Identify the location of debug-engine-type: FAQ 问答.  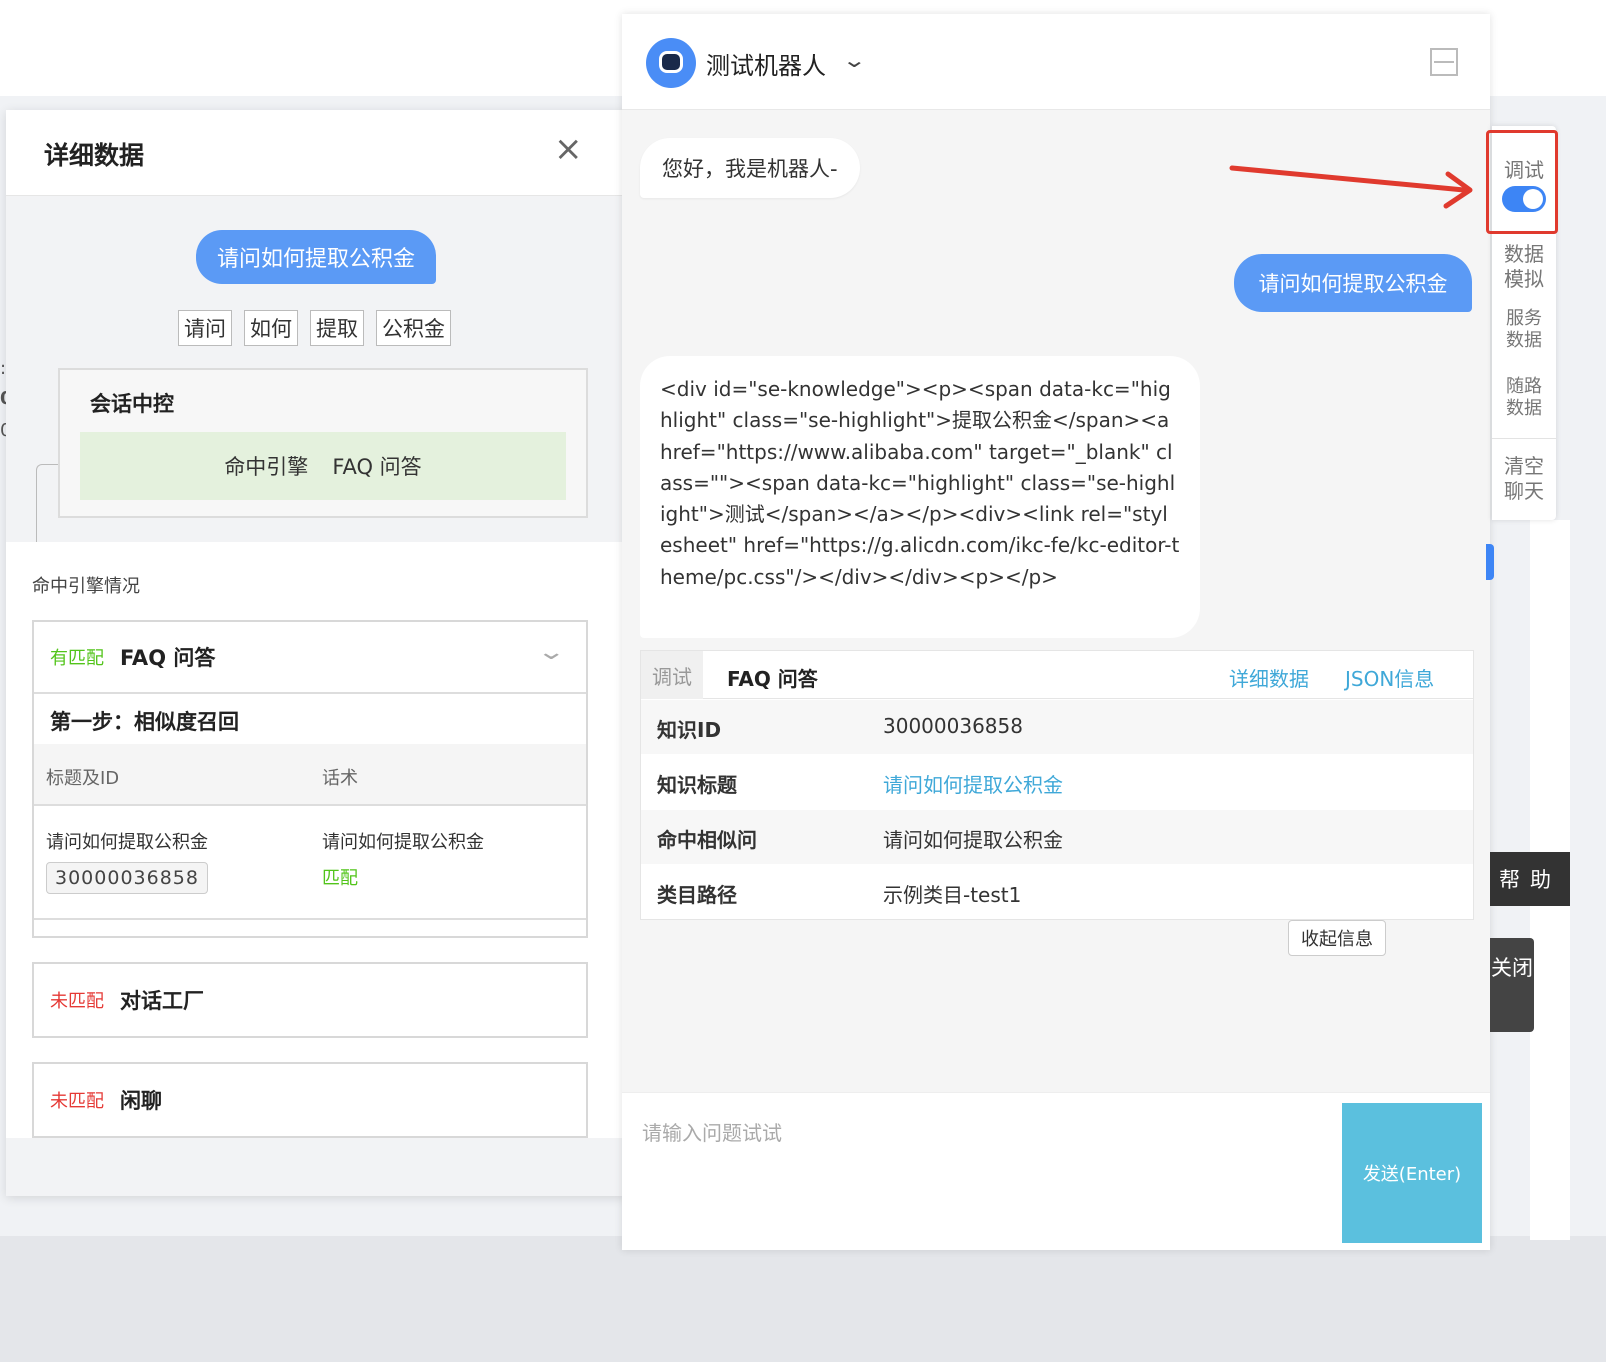
(772, 679).